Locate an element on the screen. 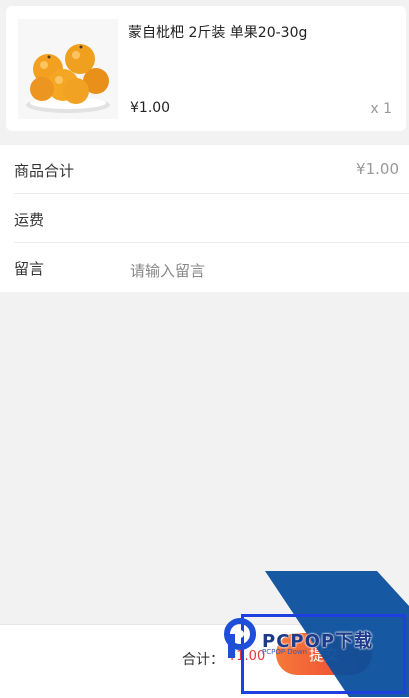 The height and width of the screenshot is (698, 409). product-quantity: x 1 is located at coordinates (381, 109).